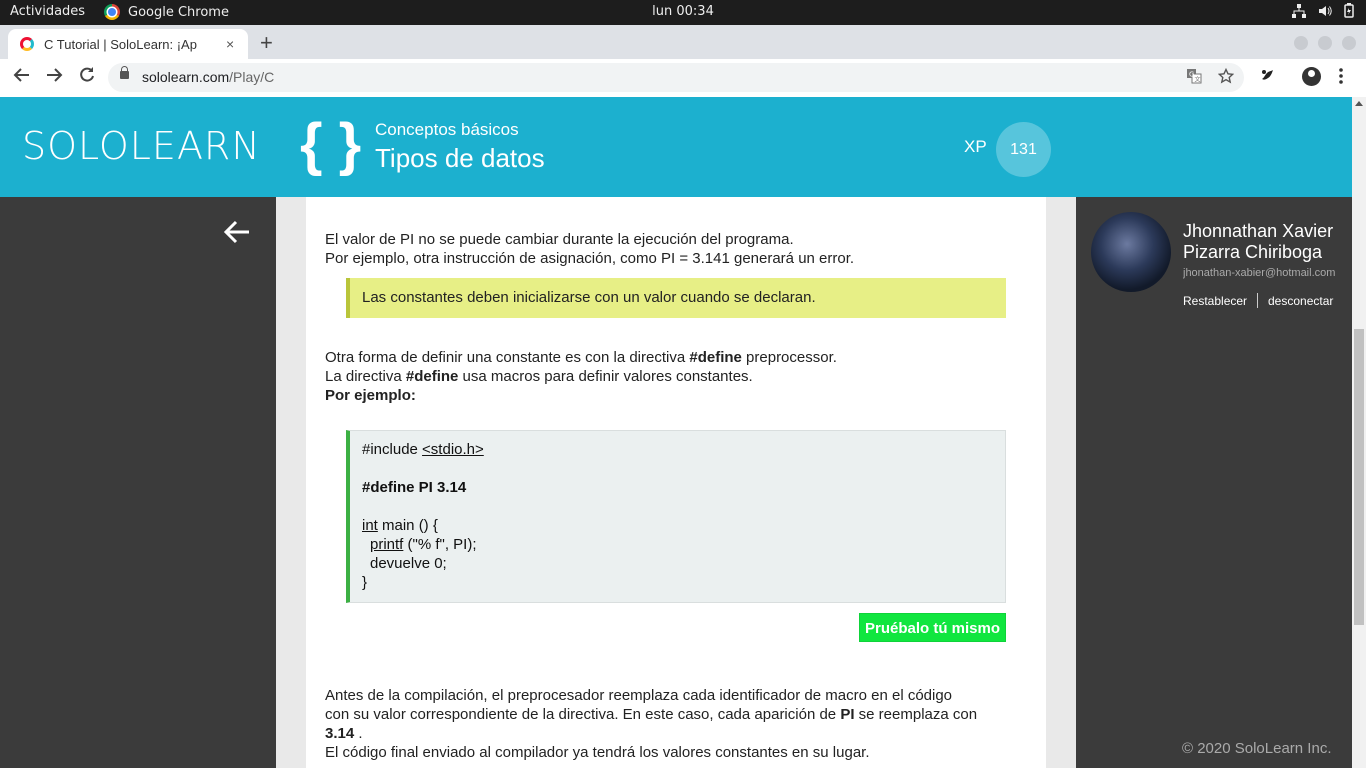 Image resolution: width=1366 pixels, height=768 pixels. Describe the element at coordinates (408, 563) in the screenshot. I see `code-line: devuelve 0;` at that location.